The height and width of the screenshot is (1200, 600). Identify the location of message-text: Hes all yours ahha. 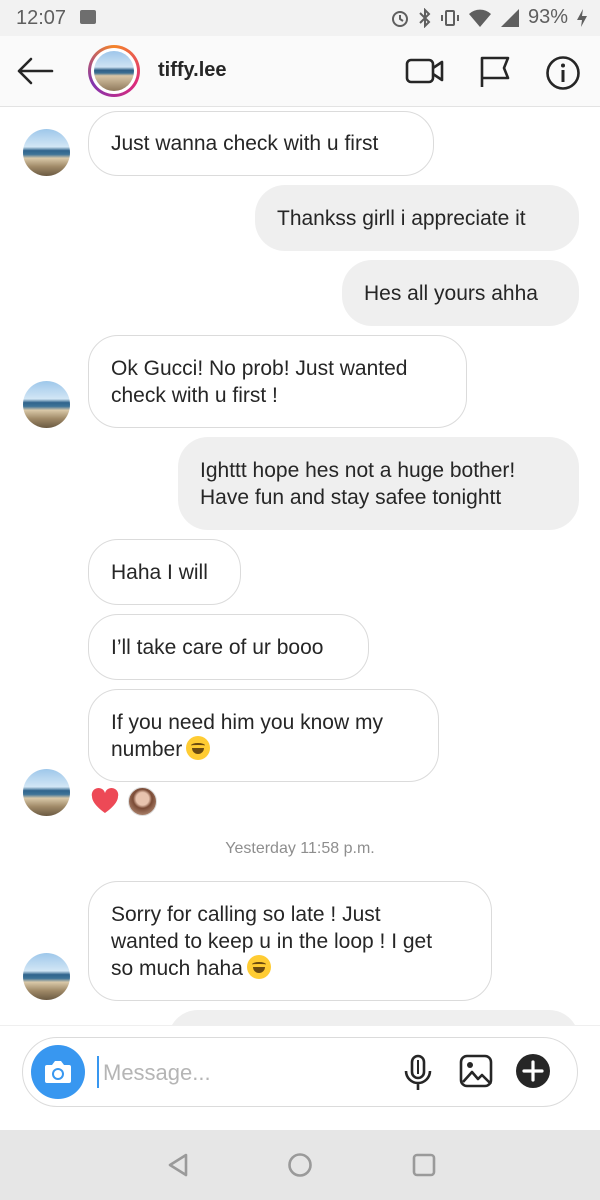
(451, 293).